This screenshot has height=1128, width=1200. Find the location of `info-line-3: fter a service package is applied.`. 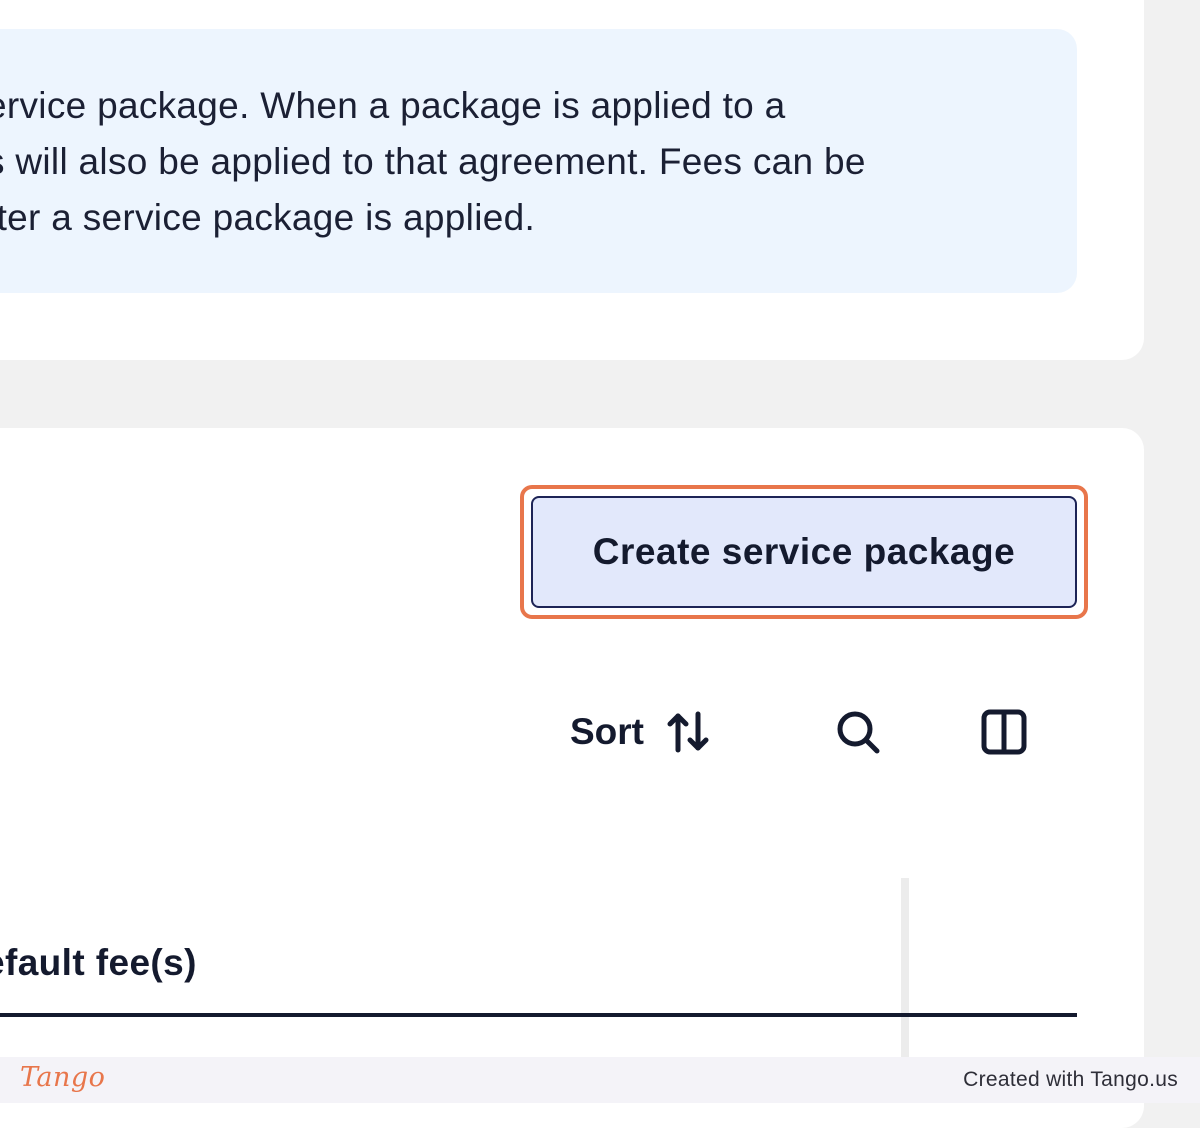

info-line-3: fter a service package is applied. is located at coordinates (268, 217).